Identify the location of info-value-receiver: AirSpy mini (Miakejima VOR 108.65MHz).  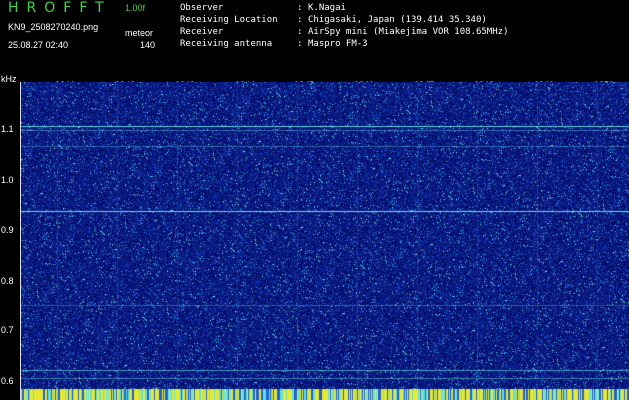
(408, 32).